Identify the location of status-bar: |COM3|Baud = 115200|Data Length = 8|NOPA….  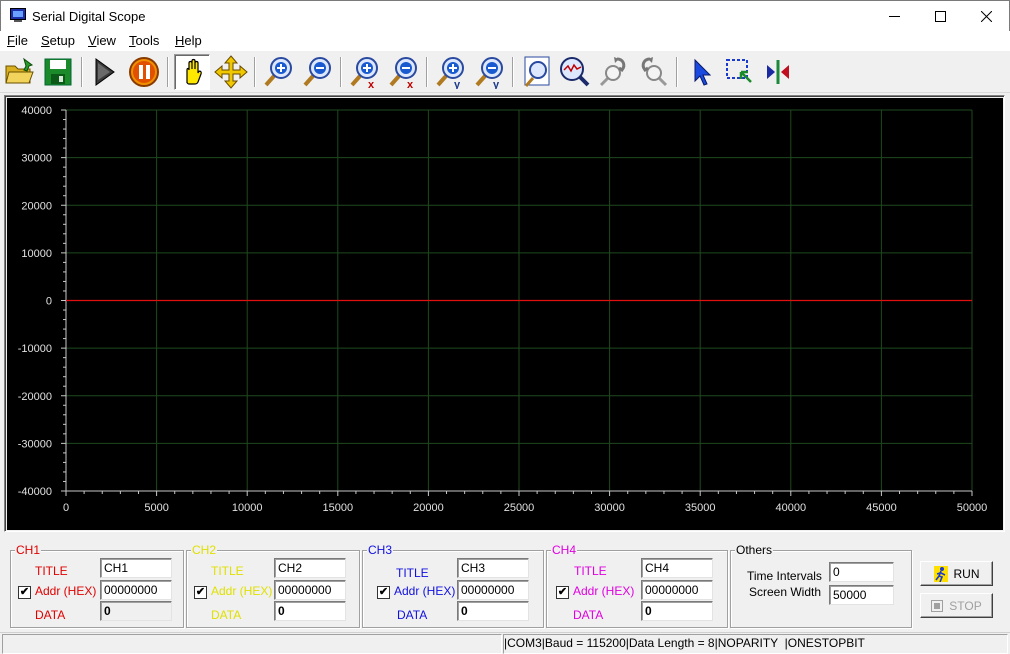
(505, 643).